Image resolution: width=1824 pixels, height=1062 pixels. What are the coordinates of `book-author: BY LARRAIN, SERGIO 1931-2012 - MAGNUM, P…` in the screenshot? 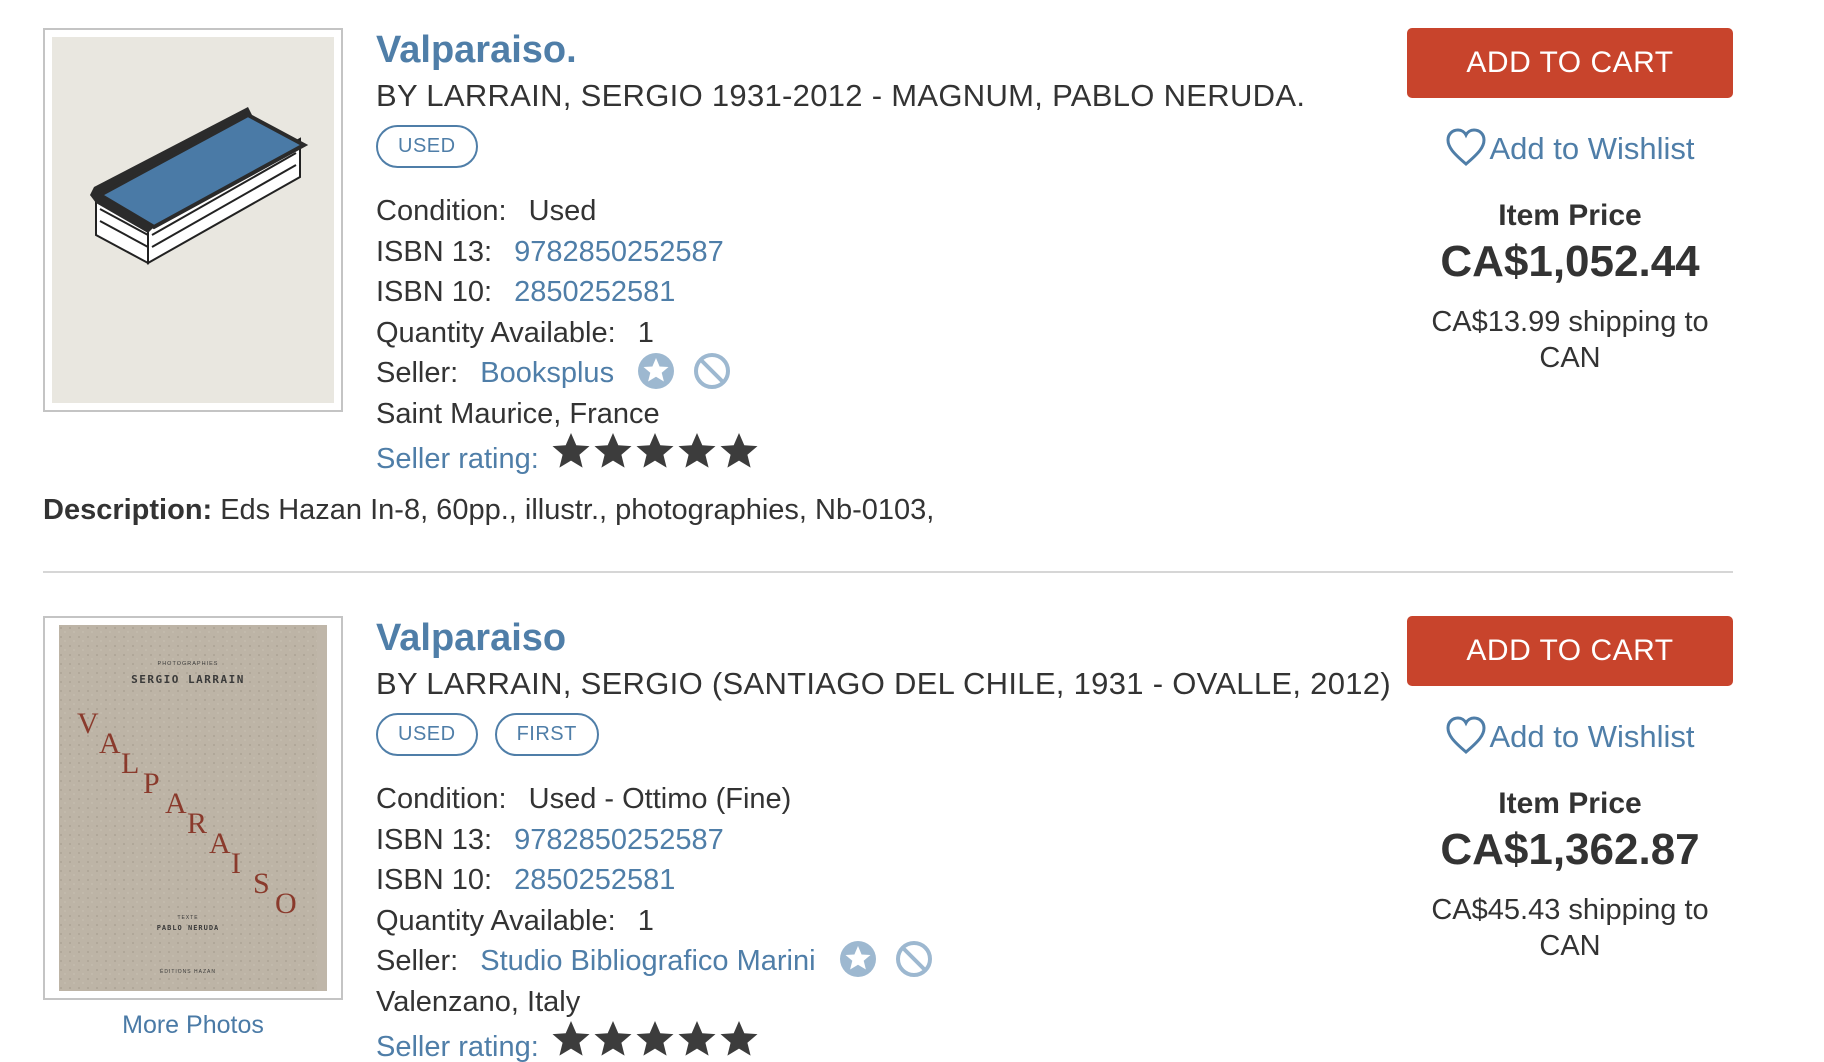 It's located at (841, 95).